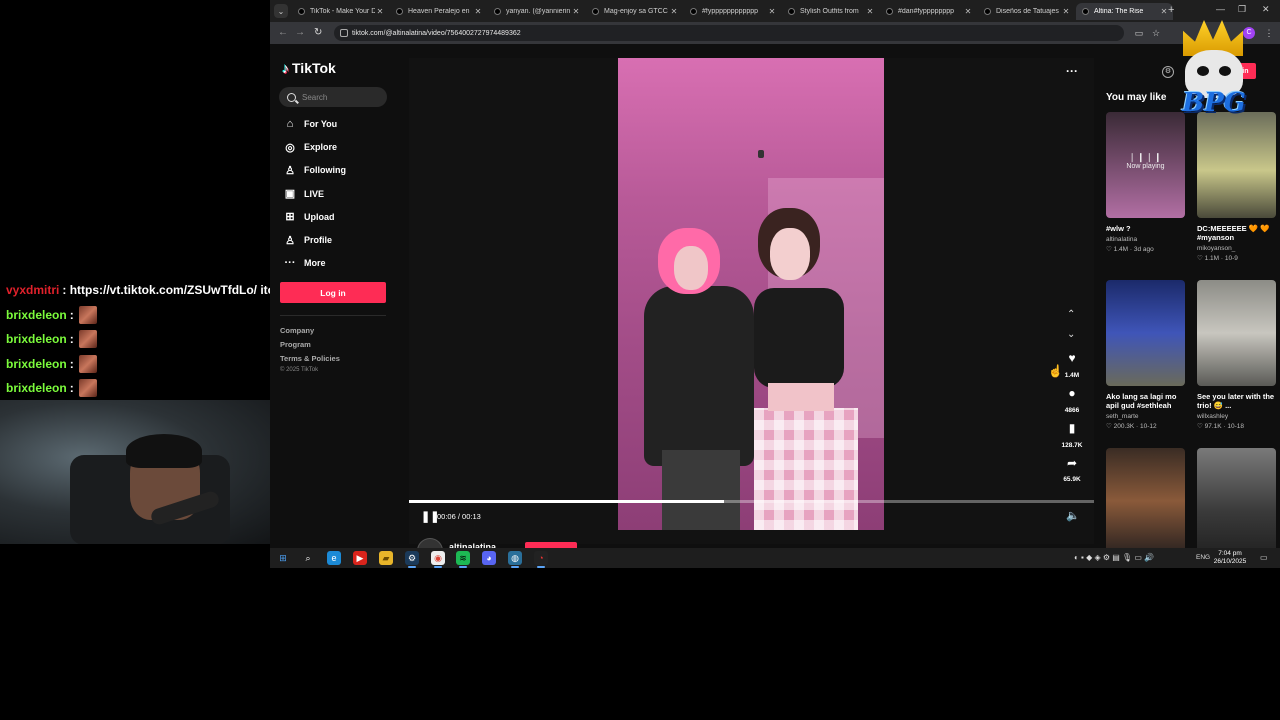 This screenshot has width=1280, height=720. What do you see at coordinates (386, 558) in the screenshot?
I see `folder-icon: ▰` at bounding box center [386, 558].